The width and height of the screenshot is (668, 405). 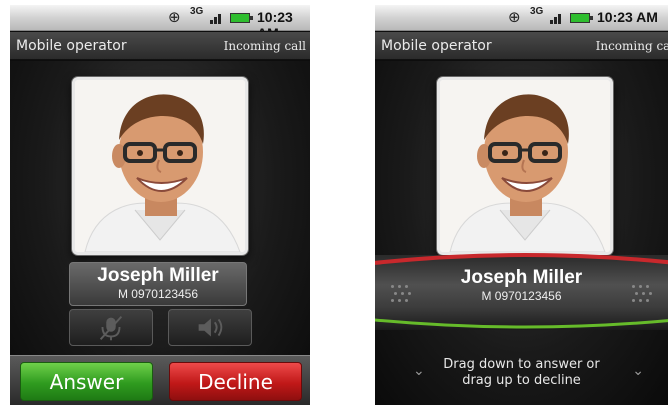 I want to click on speaker-button, so click(x=210, y=327).